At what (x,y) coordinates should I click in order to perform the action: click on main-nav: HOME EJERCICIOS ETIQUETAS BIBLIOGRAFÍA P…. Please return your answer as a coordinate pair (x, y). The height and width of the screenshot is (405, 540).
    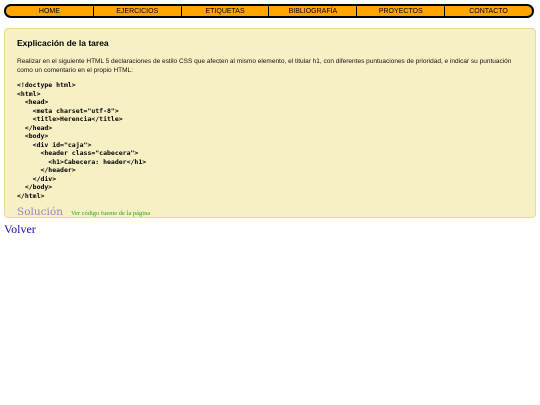
    Looking at the image, I should click on (269, 11).